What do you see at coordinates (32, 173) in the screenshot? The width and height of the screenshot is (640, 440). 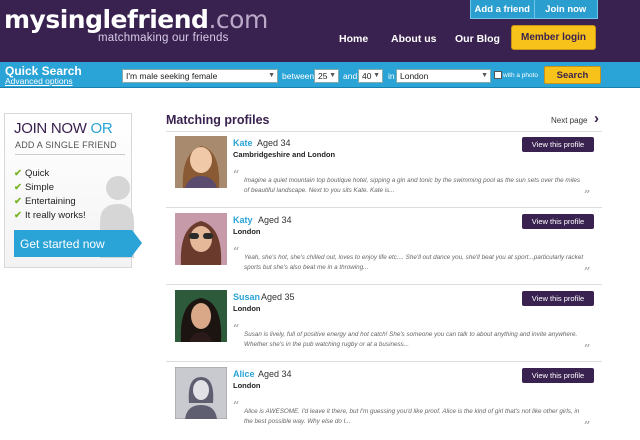 I see `feature-item: ✔ Quick` at bounding box center [32, 173].